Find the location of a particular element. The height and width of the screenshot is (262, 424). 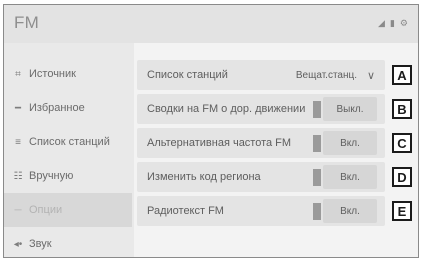

sidebar-item-manual: ☷ Вручную is located at coordinates (68, 176).